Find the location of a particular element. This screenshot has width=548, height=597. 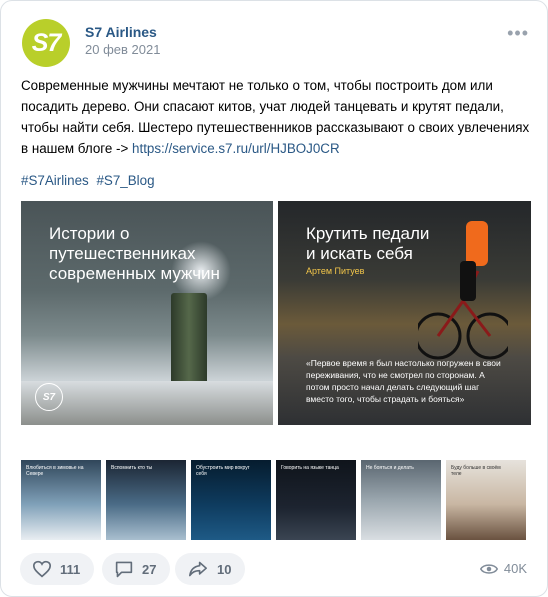

photo-2-title-line1: Крутить педали is located at coordinates (368, 233).